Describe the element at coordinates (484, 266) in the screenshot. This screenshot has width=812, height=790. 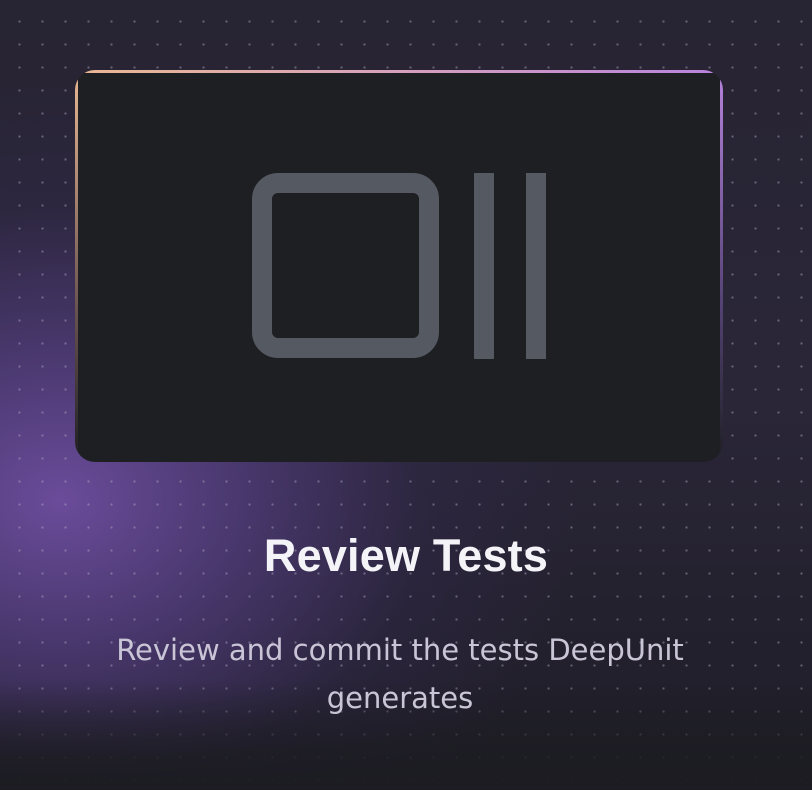
I see `panel-bar-left` at that location.